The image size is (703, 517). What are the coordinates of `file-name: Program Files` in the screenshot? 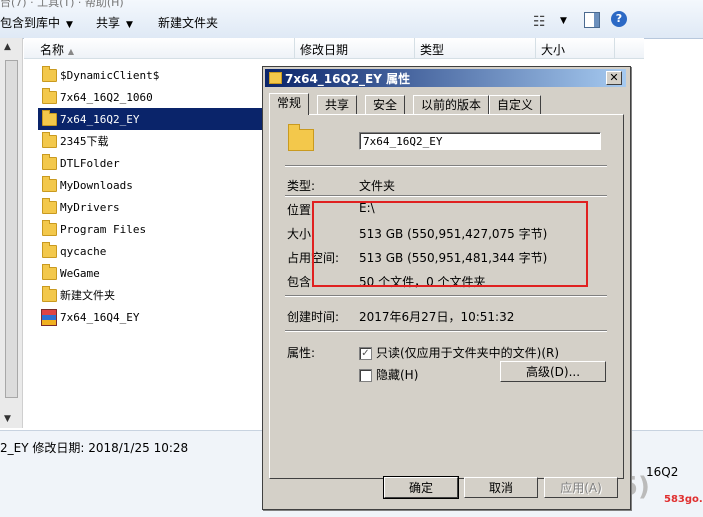 It's located at (103, 229).